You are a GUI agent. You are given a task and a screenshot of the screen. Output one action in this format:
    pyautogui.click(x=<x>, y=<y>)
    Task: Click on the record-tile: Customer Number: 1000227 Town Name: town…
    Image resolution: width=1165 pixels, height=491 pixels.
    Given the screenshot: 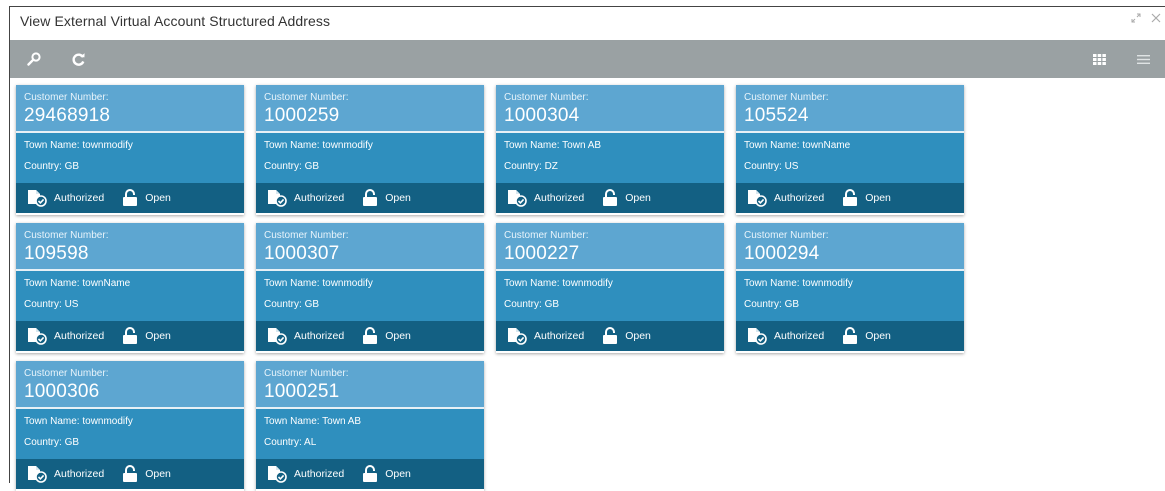 What is the action you would take?
    pyautogui.click(x=610, y=288)
    